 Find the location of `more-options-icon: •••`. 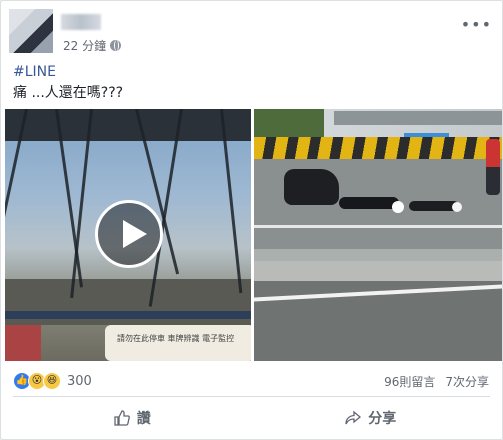

more-options-icon: ••• is located at coordinates (476, 24).